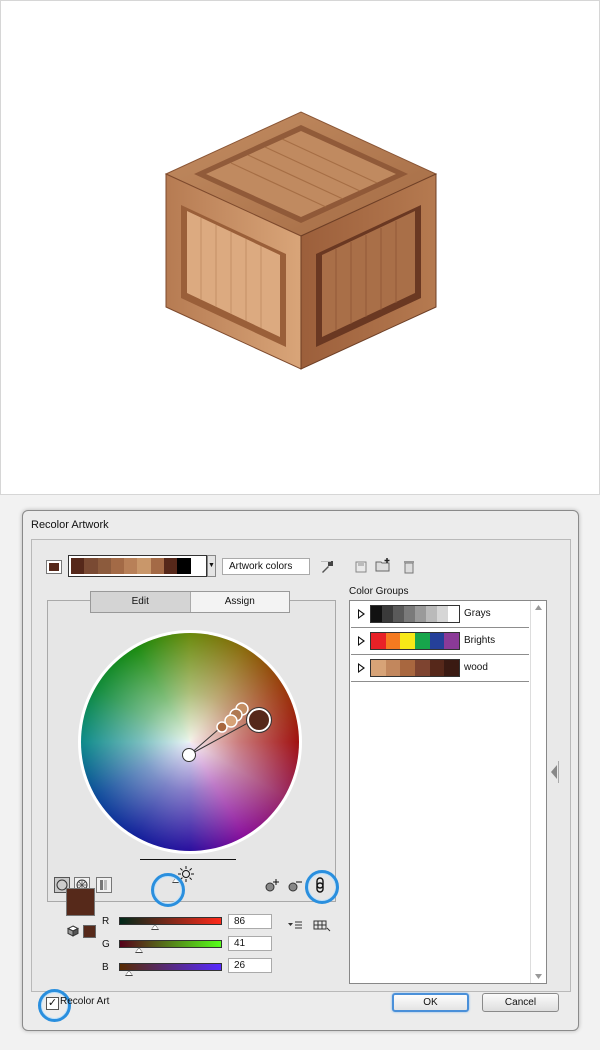  I want to click on green-label: G, so click(107, 944).